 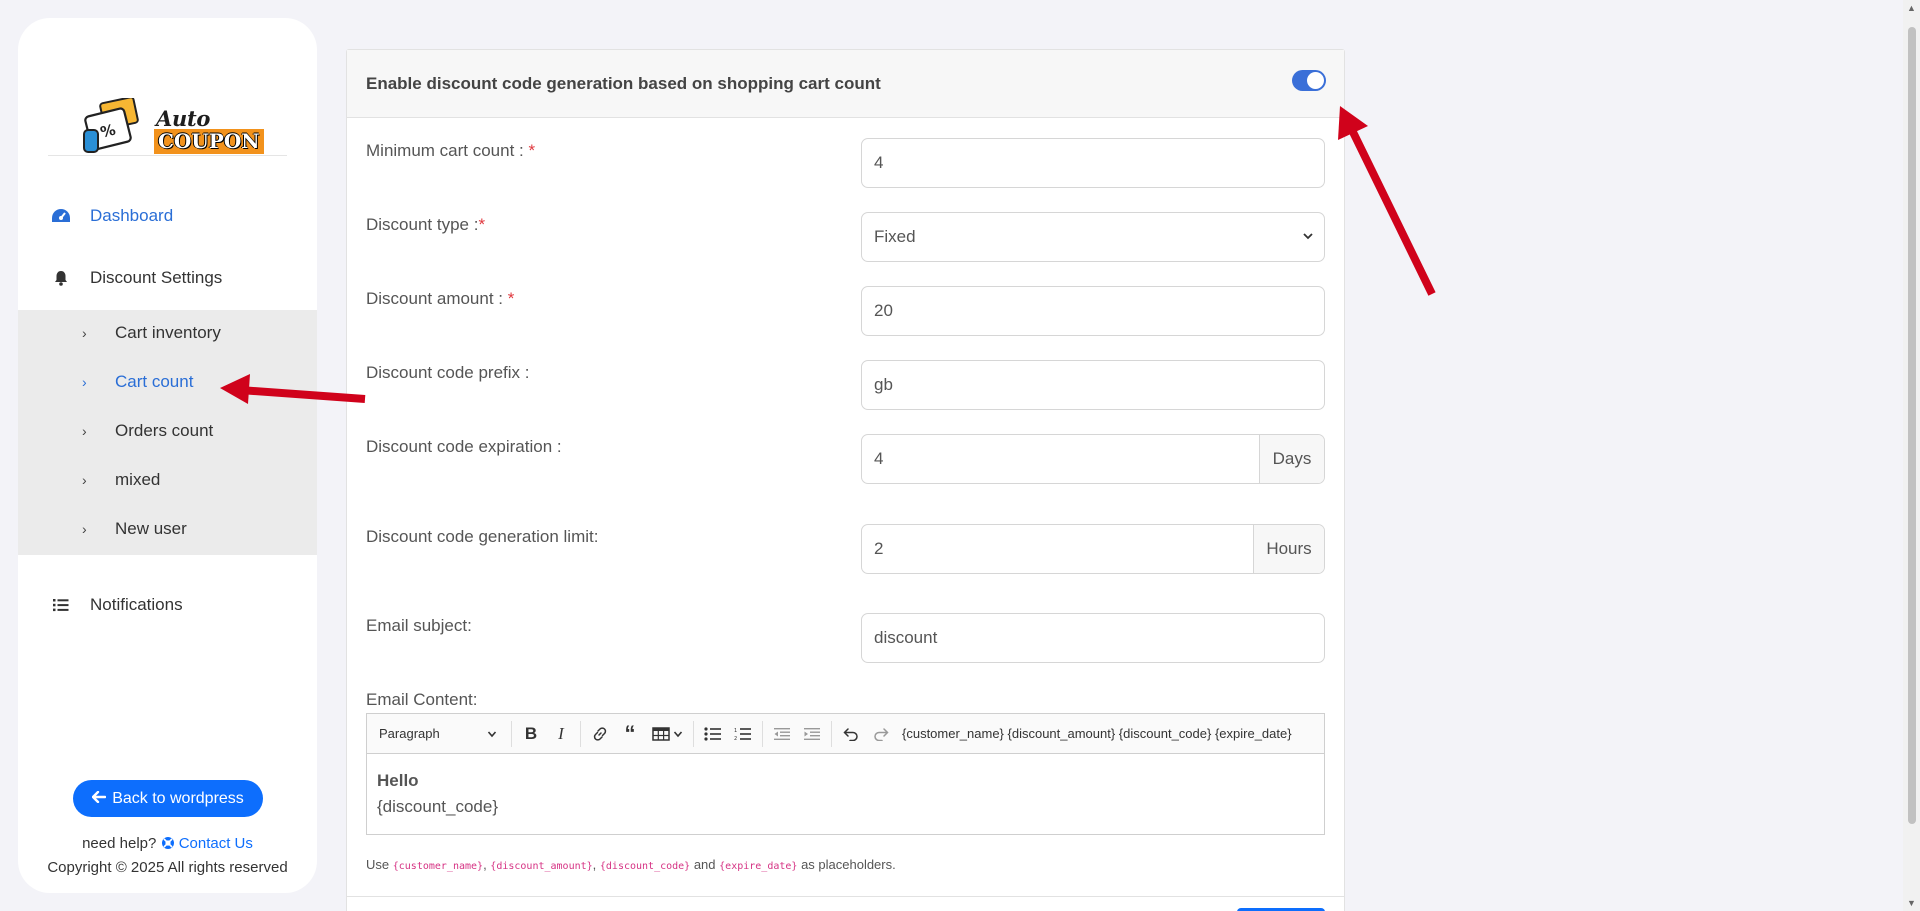 What do you see at coordinates (630, 734) in the screenshot?
I see `blockquote-icon: “` at bounding box center [630, 734].